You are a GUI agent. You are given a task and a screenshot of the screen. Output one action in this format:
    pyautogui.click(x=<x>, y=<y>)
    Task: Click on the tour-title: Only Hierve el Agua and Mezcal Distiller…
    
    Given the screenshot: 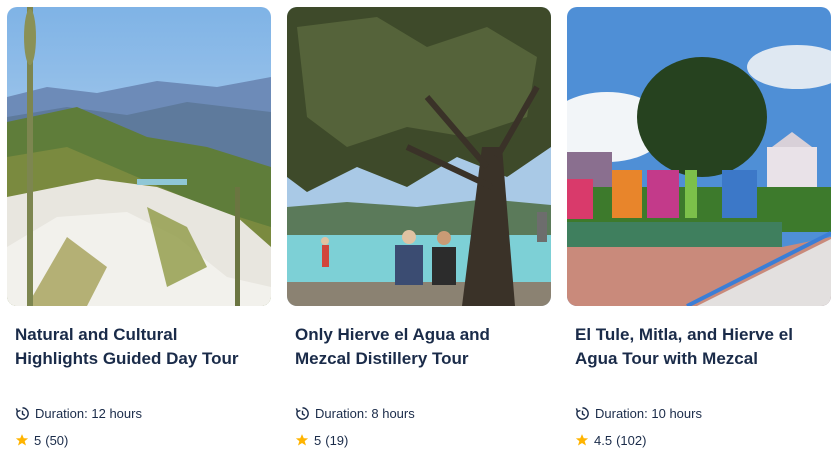 What is the action you would take?
    pyautogui.click(x=420, y=347)
    